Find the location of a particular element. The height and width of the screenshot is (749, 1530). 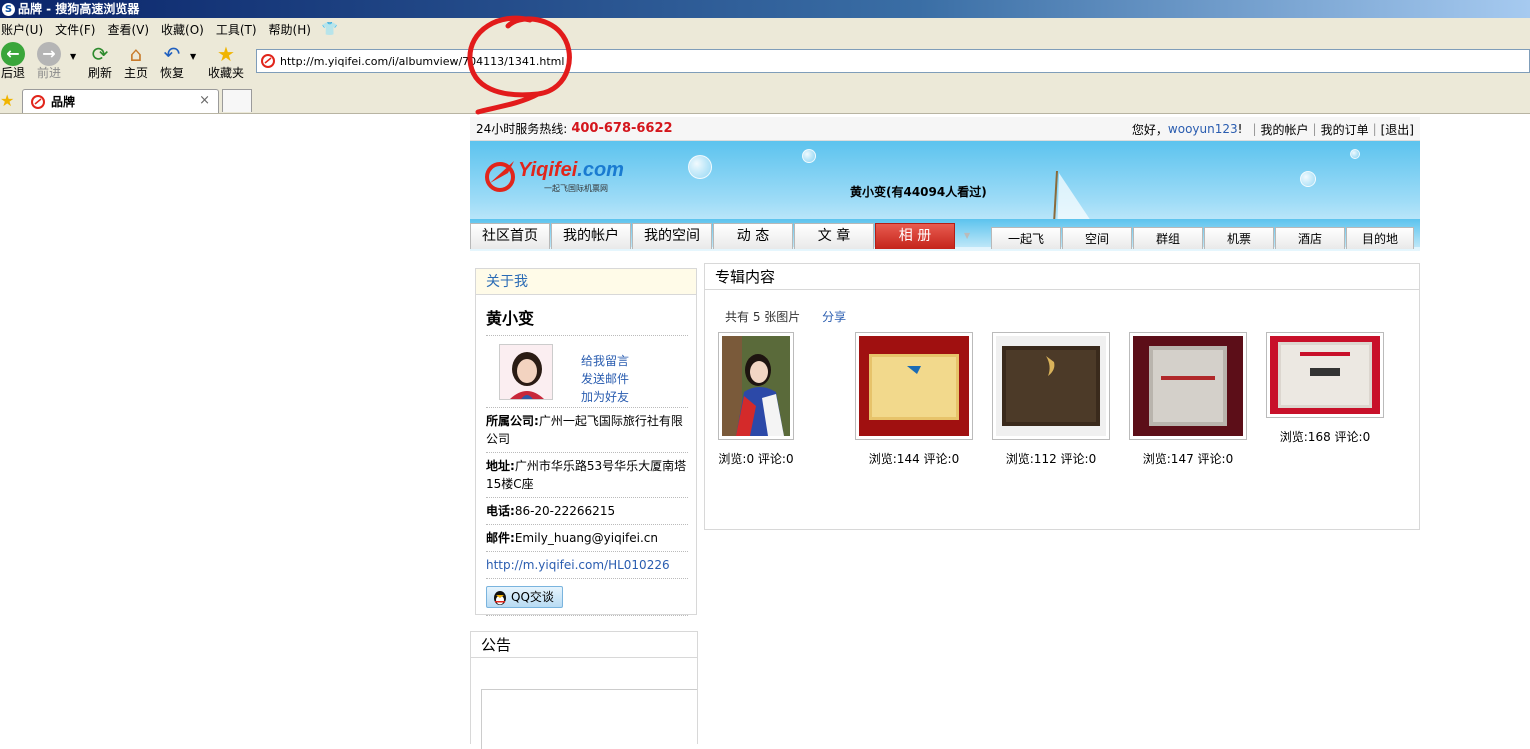

album-header: 专辑内容 is located at coordinates (1062, 277).